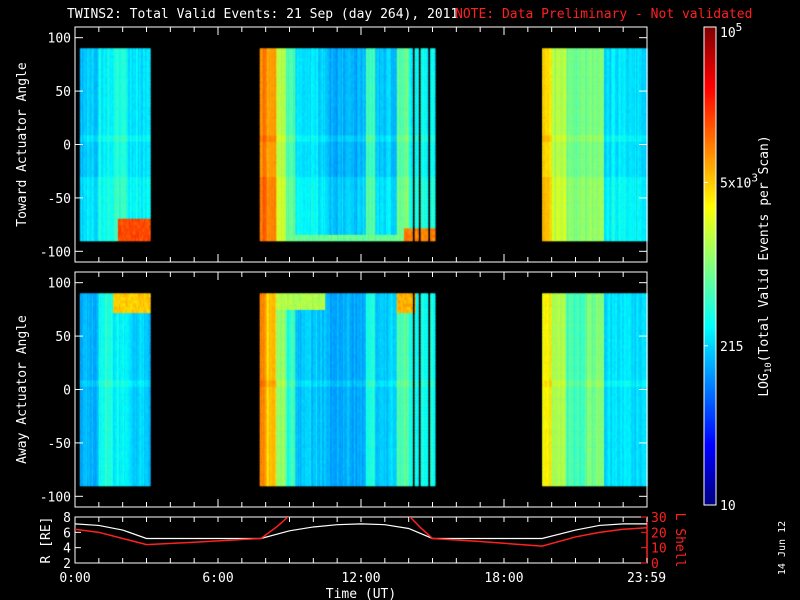 The image size is (800, 600). Describe the element at coordinates (659, 549) in the screenshot. I see `l-shell-tick-label: 10` at that location.